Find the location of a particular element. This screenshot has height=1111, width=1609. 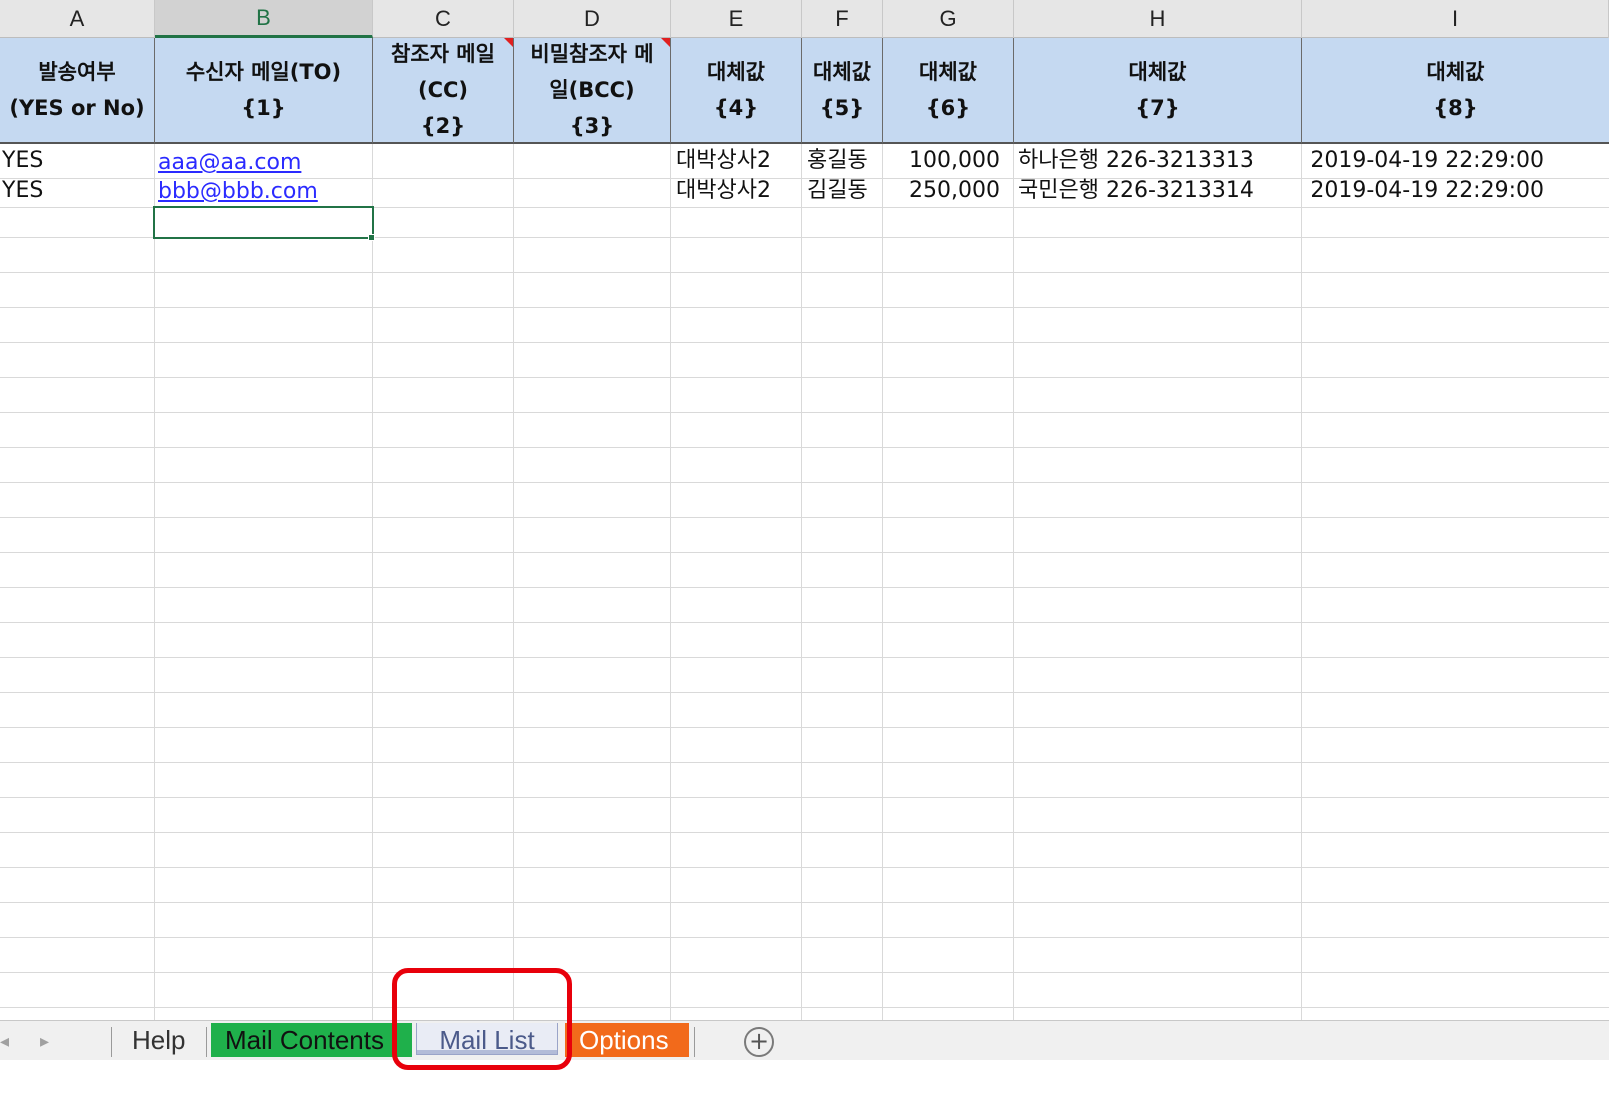

scroll-right-icon: ▸ is located at coordinates (44, 1041).